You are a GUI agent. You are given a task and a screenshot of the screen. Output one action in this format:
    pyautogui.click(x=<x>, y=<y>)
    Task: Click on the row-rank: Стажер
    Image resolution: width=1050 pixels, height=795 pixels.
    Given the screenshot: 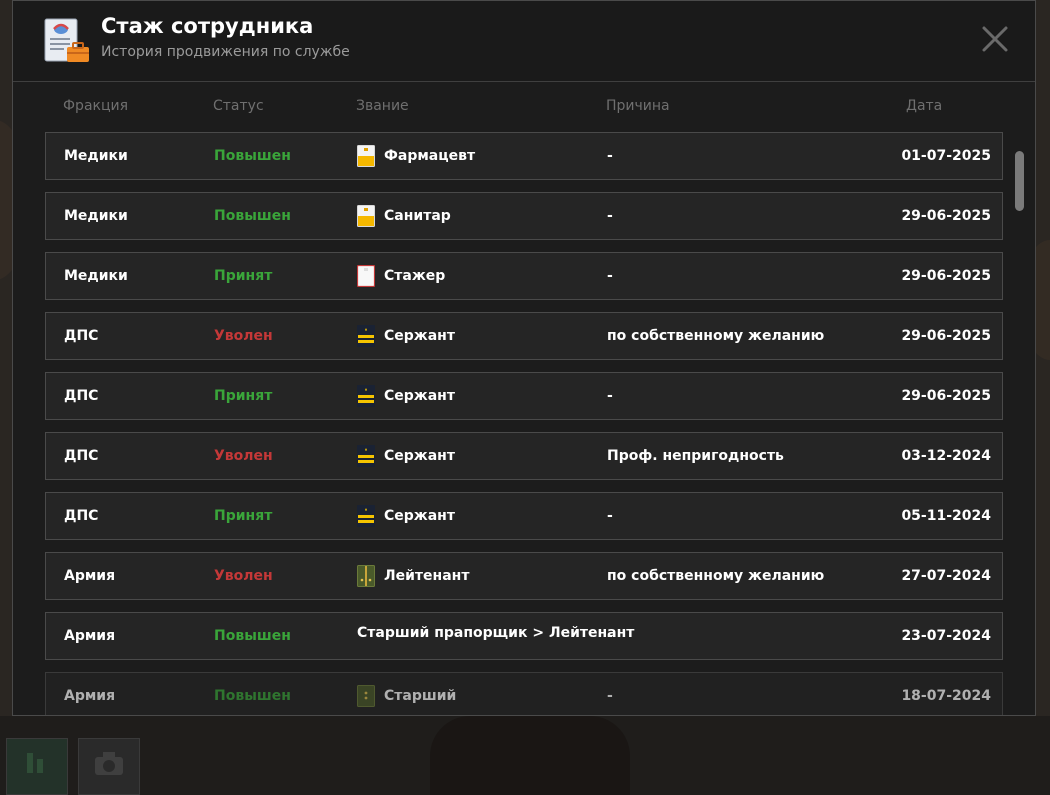 What is the action you would take?
    pyautogui.click(x=401, y=276)
    